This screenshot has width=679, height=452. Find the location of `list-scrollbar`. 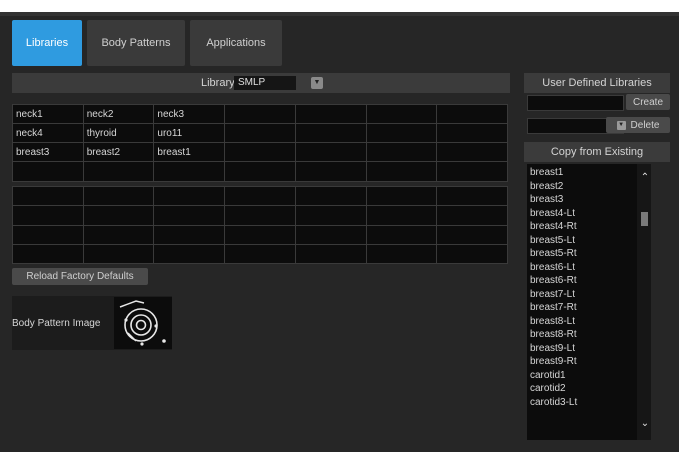

list-scrollbar is located at coordinates (644, 302).